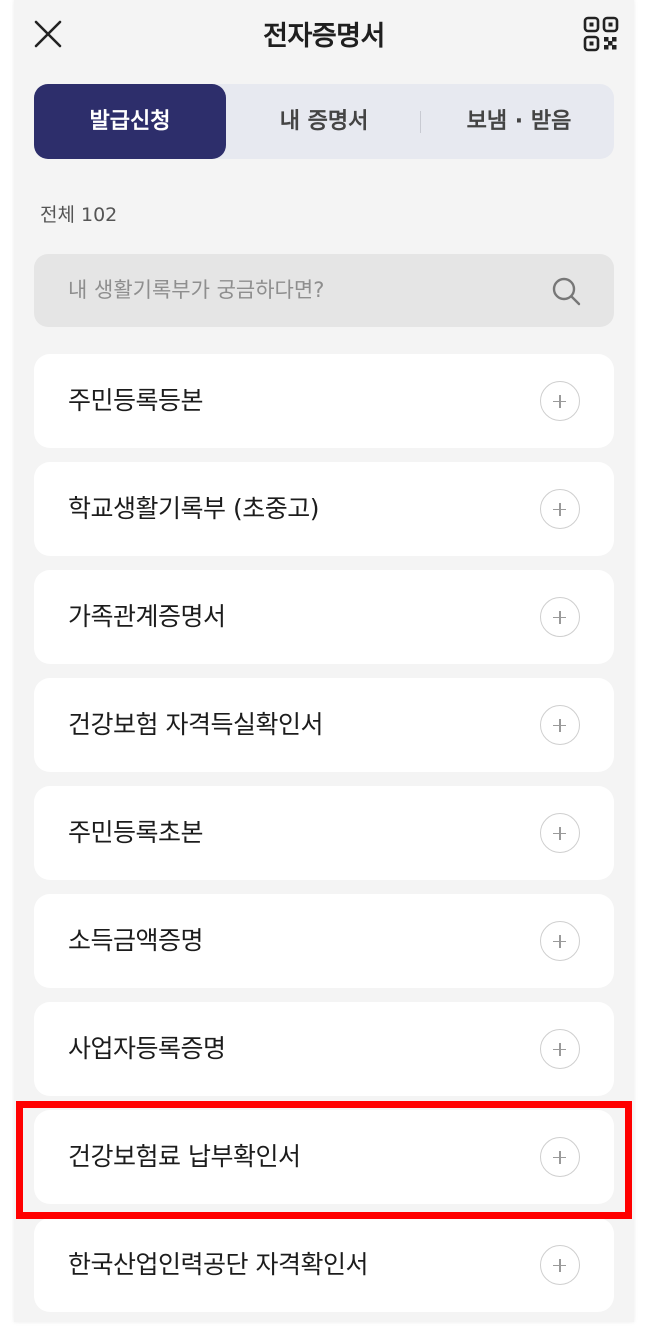  What do you see at coordinates (324, 833) in the screenshot?
I see `list-item: 주민등록초본` at bounding box center [324, 833].